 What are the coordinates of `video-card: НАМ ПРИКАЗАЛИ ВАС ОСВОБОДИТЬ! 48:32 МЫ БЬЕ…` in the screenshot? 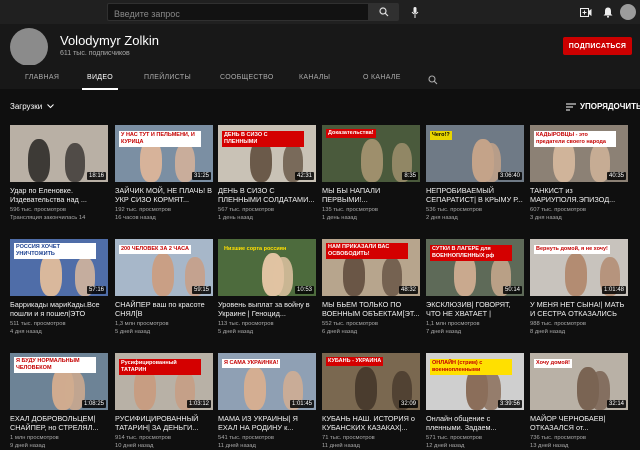 It's located at (371, 287).